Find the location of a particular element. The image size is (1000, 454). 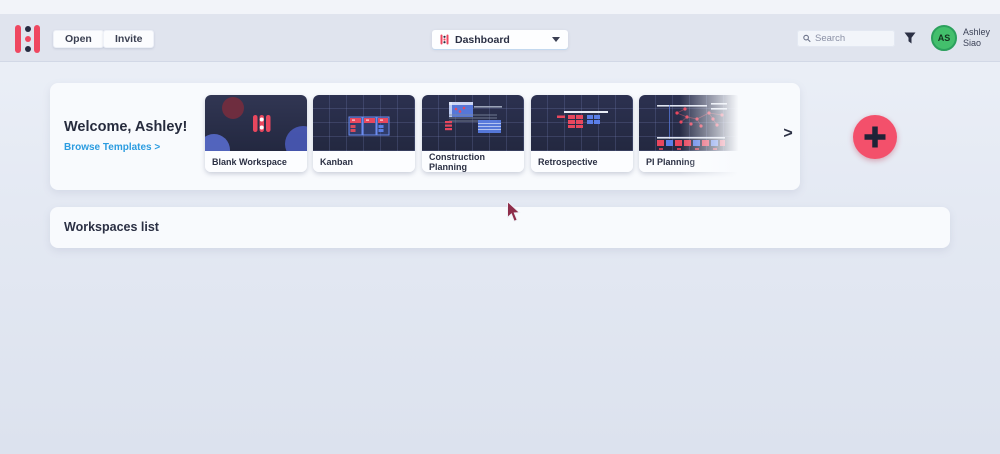

search-icon is located at coordinates (807, 38).